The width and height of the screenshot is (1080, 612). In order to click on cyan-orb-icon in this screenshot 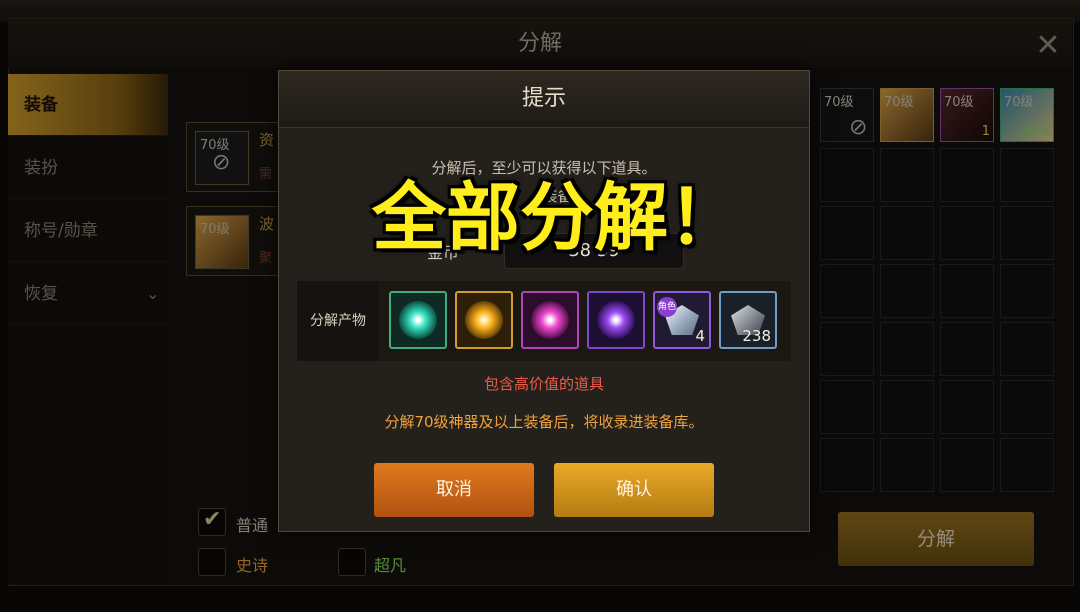, I will do `click(418, 320)`.